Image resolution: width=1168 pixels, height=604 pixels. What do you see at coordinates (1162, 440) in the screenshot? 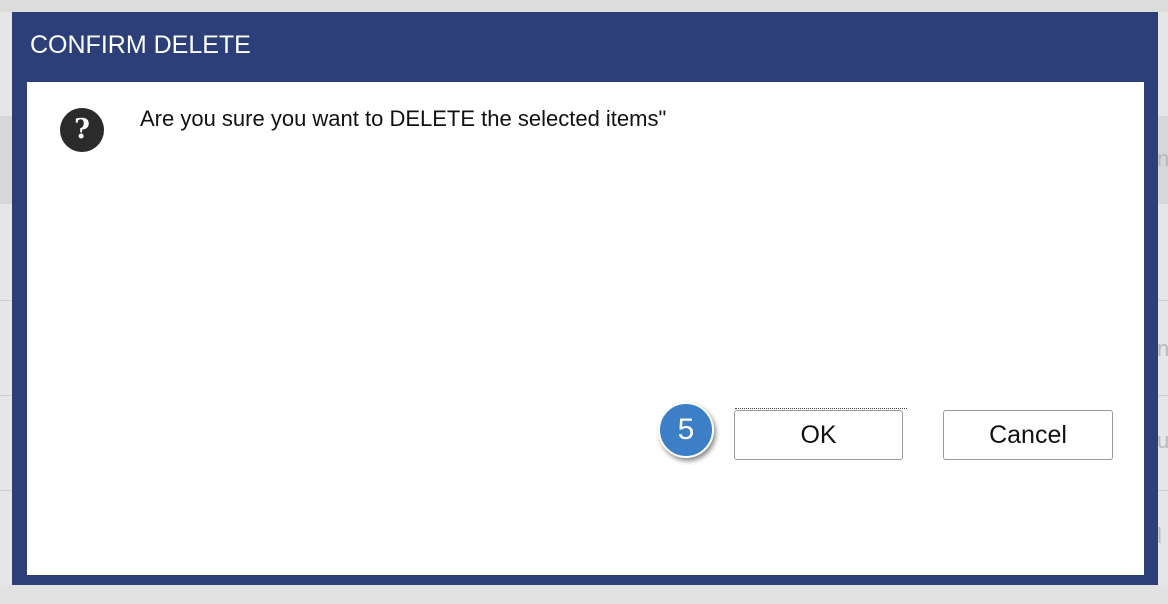
I see `background-text-fragment: u` at bounding box center [1162, 440].